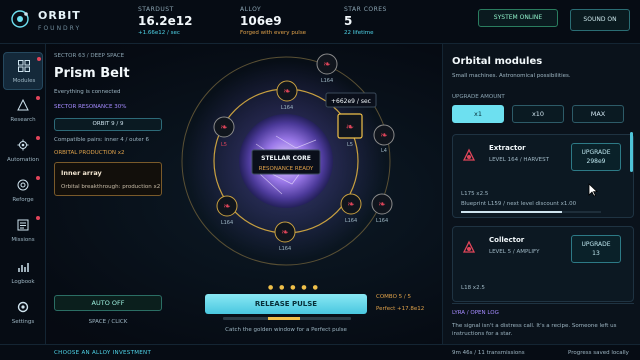  What do you see at coordinates (384, 151) in the screenshot?
I see `node-label: L4` at bounding box center [384, 151].